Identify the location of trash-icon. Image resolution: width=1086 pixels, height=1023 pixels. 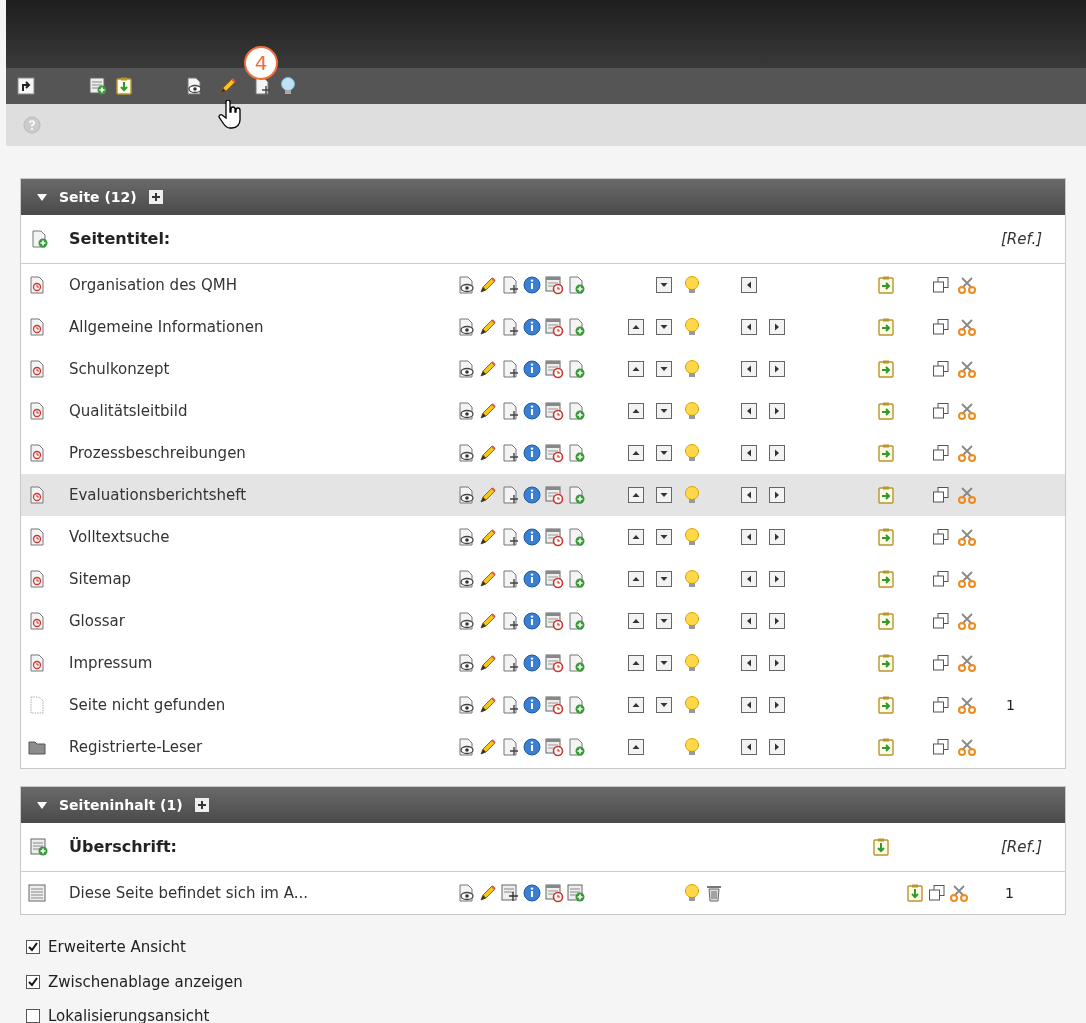
(714, 893).